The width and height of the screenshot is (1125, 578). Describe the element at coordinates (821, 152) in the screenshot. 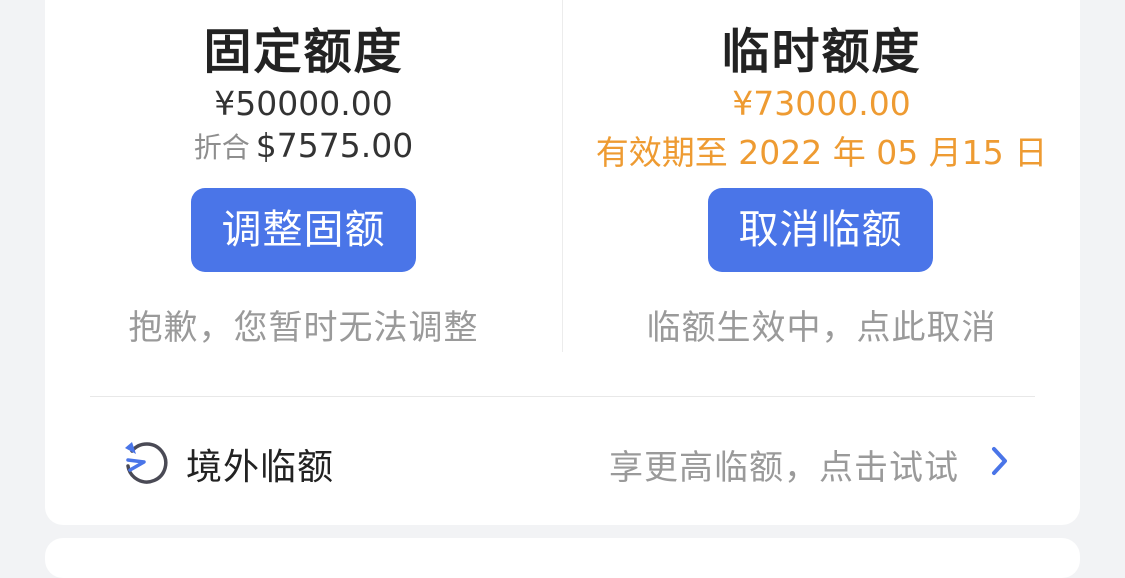

I see `temp-limit-valid-until: 有效期至 2022 年 05 月15 日` at that location.